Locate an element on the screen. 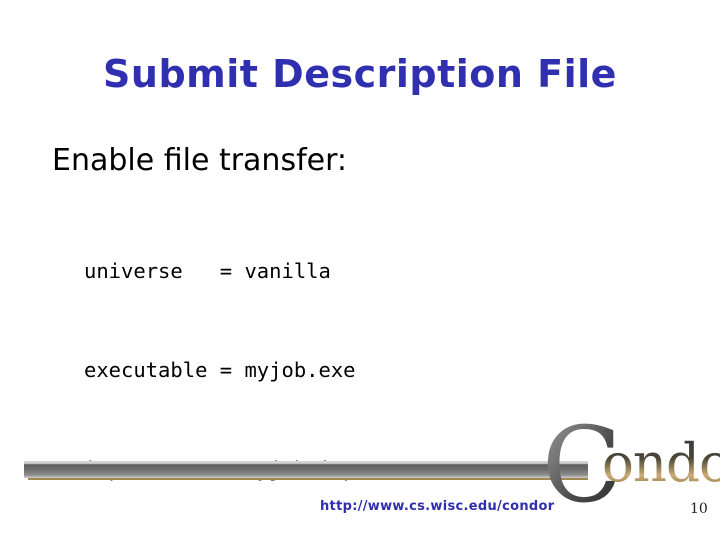  page-number: 10 is located at coordinates (699, 509).